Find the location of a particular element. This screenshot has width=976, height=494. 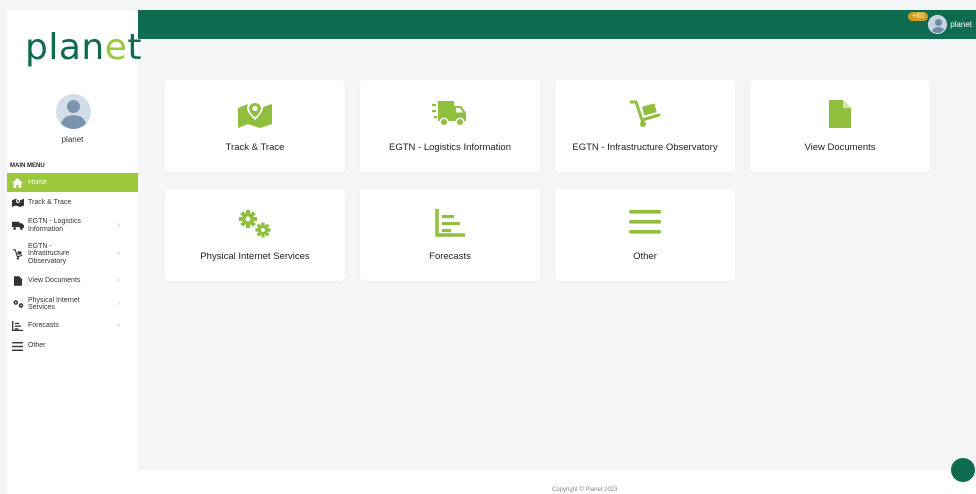

card-label: Physical Internet Services is located at coordinates (255, 256).